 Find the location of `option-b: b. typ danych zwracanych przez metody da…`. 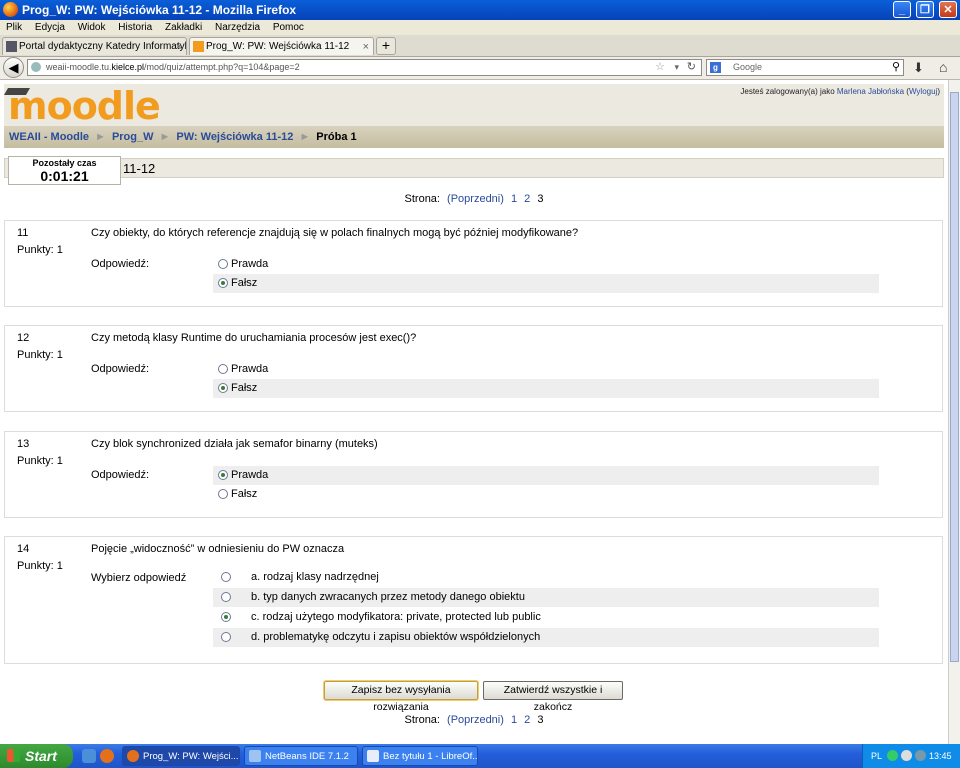

option-b: b. typ danych zwracanych przez metody da… is located at coordinates (546, 597).